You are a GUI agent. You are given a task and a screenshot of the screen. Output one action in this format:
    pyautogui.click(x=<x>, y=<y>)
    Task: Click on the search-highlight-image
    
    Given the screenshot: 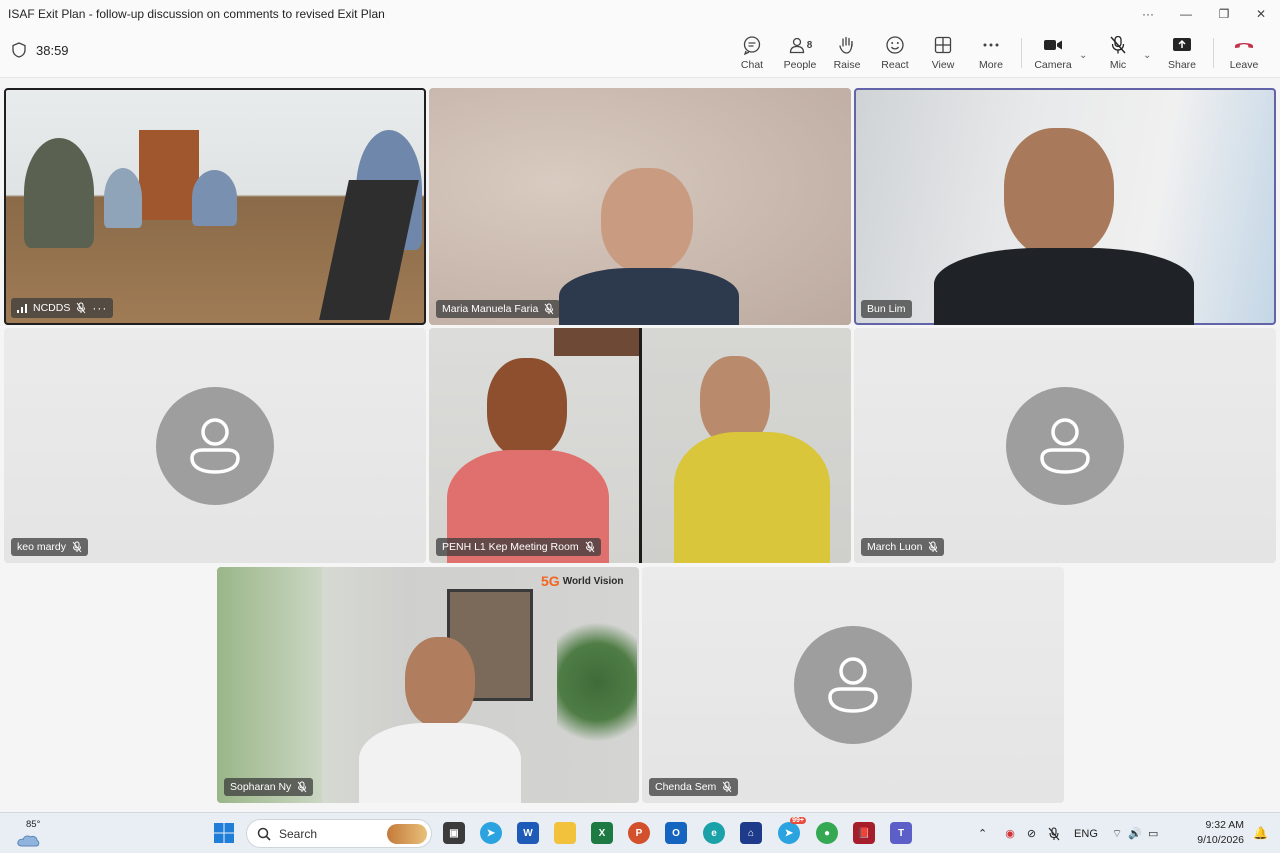 What is the action you would take?
    pyautogui.click(x=407, y=833)
    